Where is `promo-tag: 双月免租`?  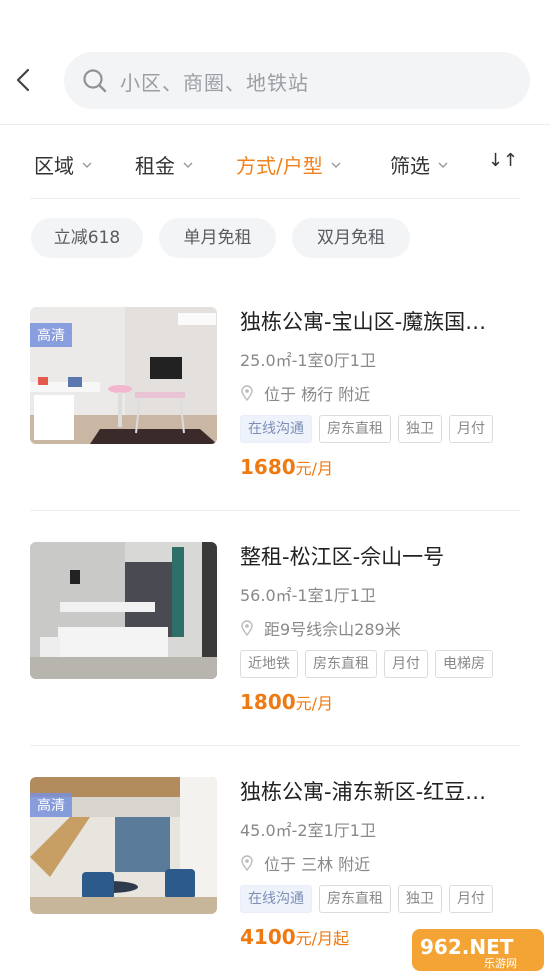
promo-tag: 双月免租 is located at coordinates (351, 238).